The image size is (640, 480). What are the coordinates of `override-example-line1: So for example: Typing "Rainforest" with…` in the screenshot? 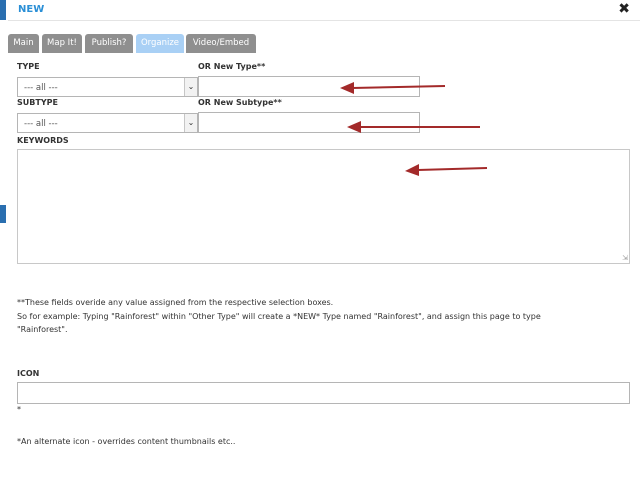 It's located at (279, 316).